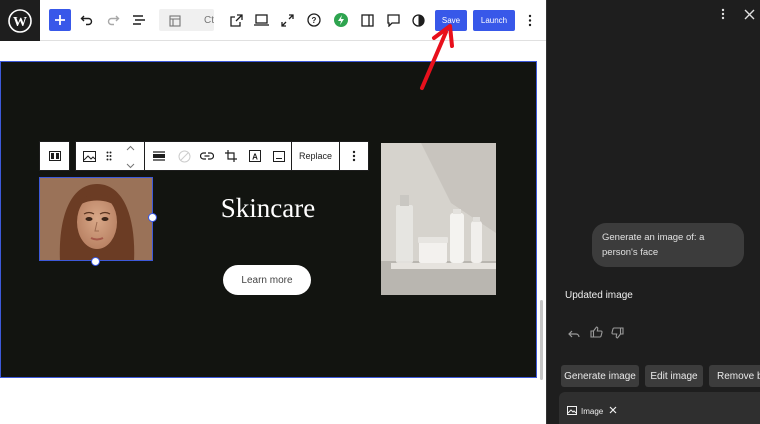 The height and width of the screenshot is (424, 760). What do you see at coordinates (596, 334) in the screenshot?
I see `thumbs-up-icon` at bounding box center [596, 334].